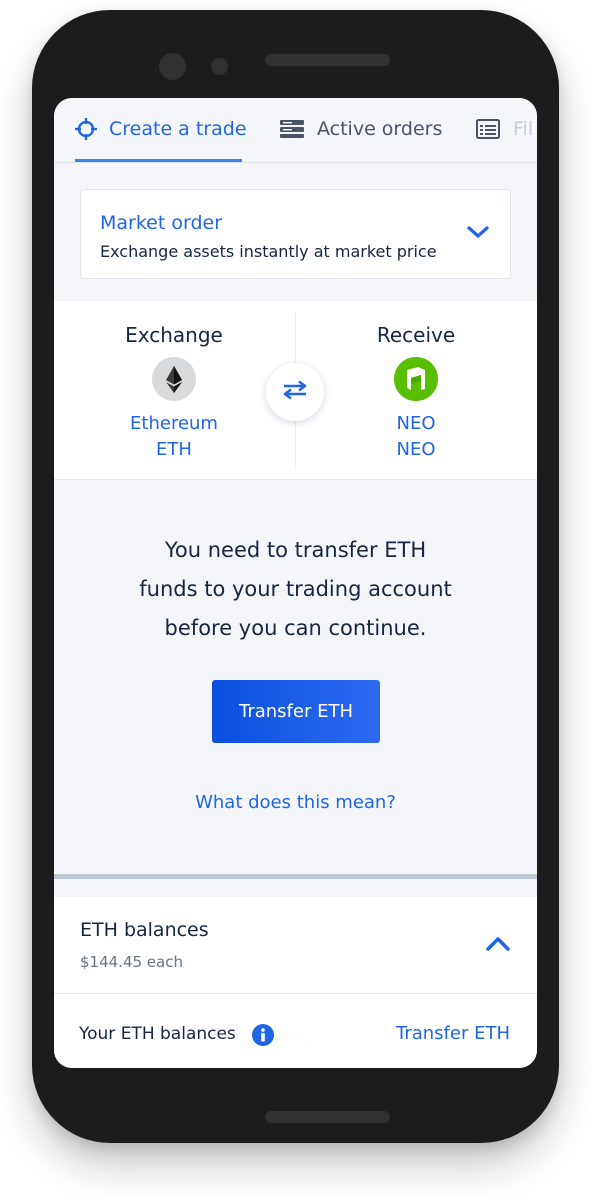  Describe the element at coordinates (498, 946) in the screenshot. I see `chevron-up-icon` at that location.